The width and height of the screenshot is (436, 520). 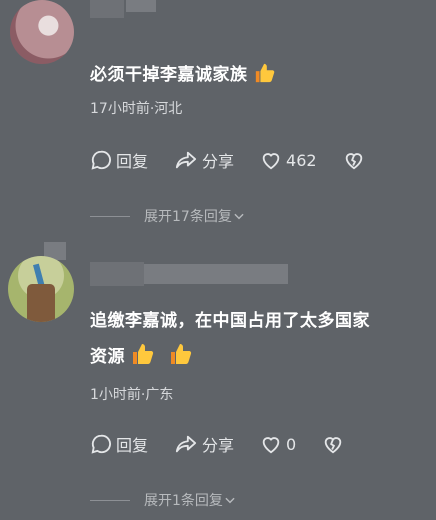 I want to click on like-count: 0, so click(x=291, y=444).